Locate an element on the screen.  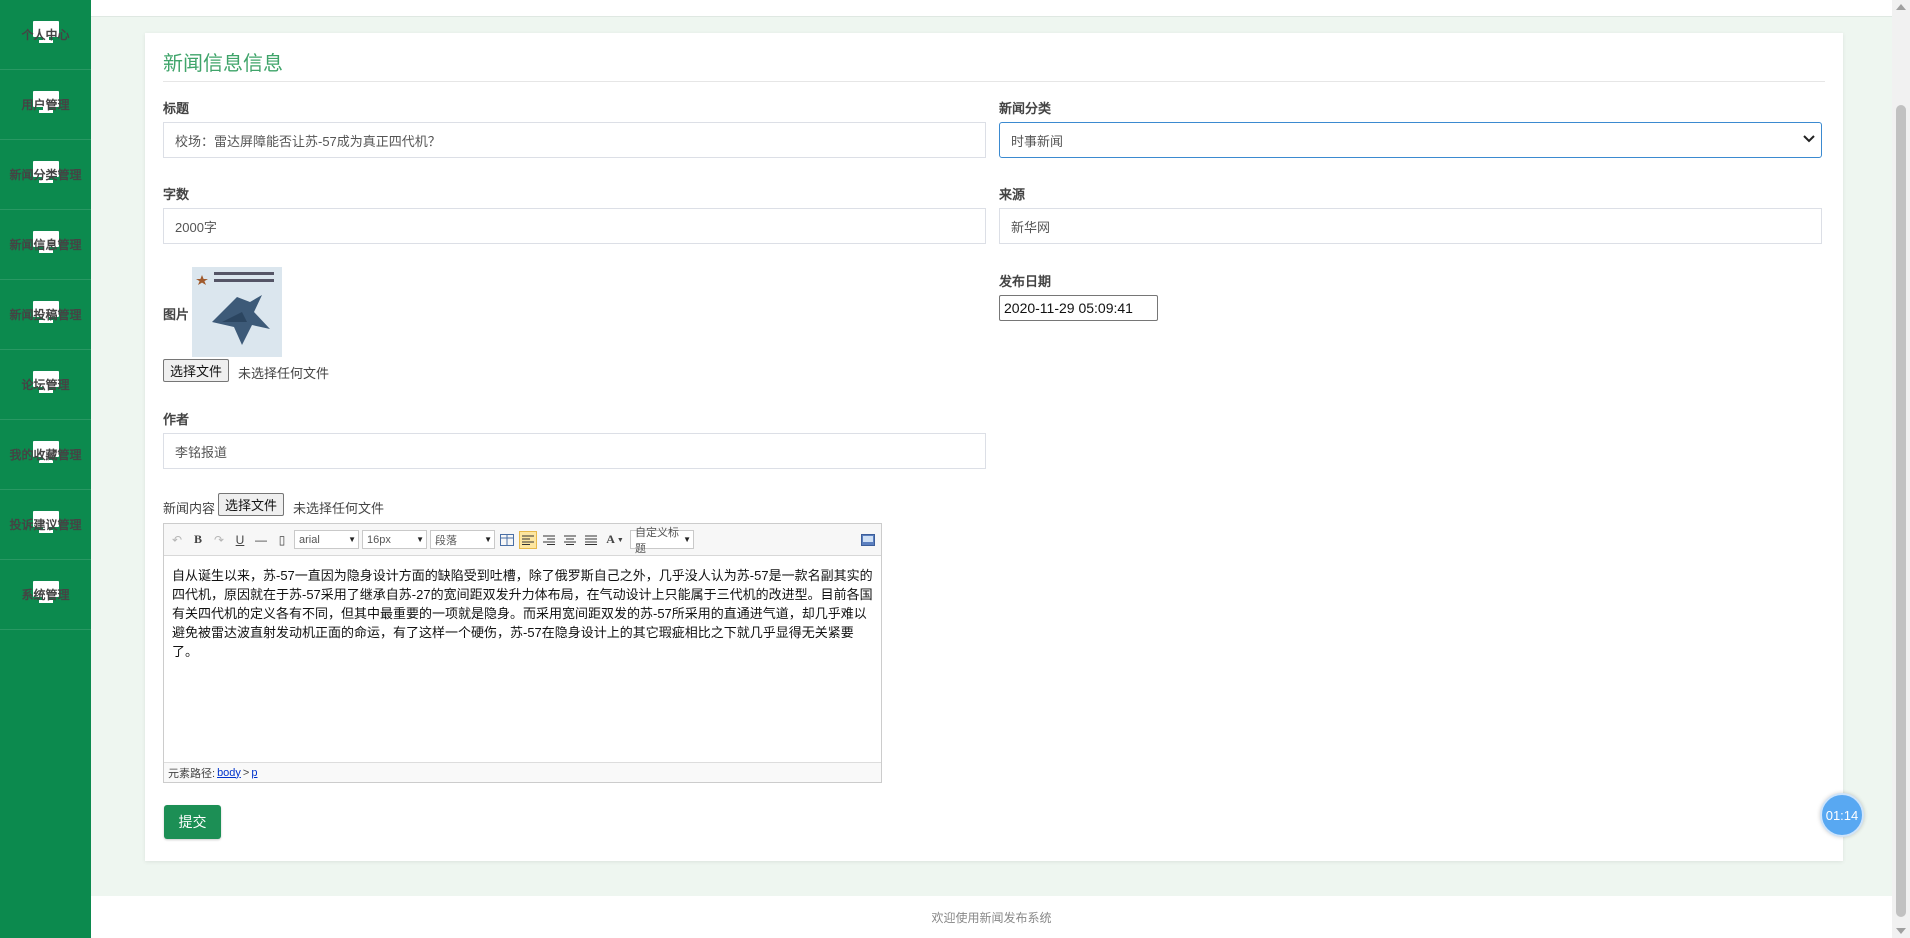
chevron-down-icon is located at coordinates (1809, 140).